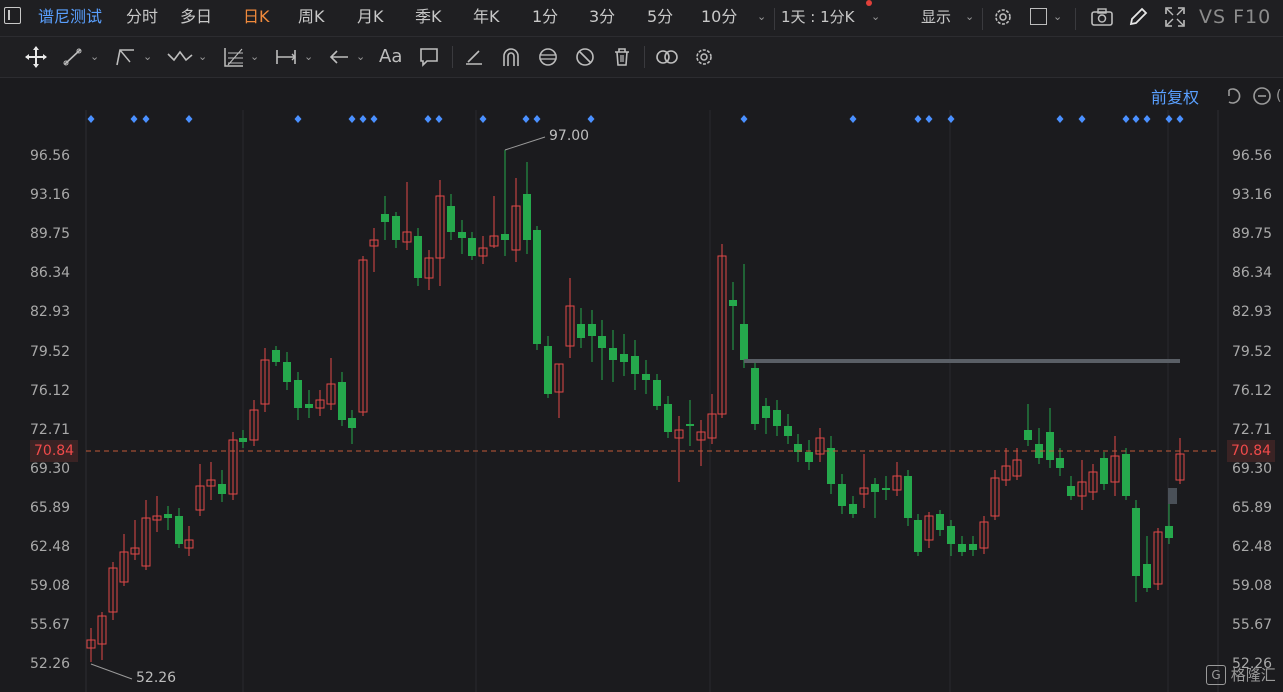 The height and width of the screenshot is (692, 1283). I want to click on hide-drawings-icon, so click(585, 57).